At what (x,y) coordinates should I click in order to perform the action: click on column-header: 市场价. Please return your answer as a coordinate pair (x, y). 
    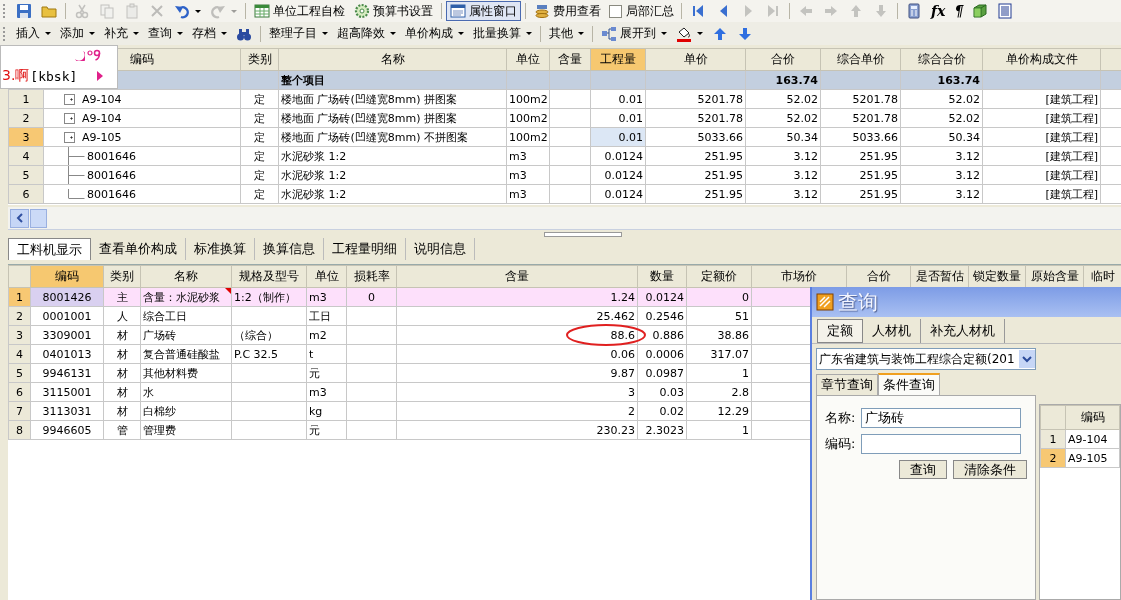
    Looking at the image, I should click on (799, 276).